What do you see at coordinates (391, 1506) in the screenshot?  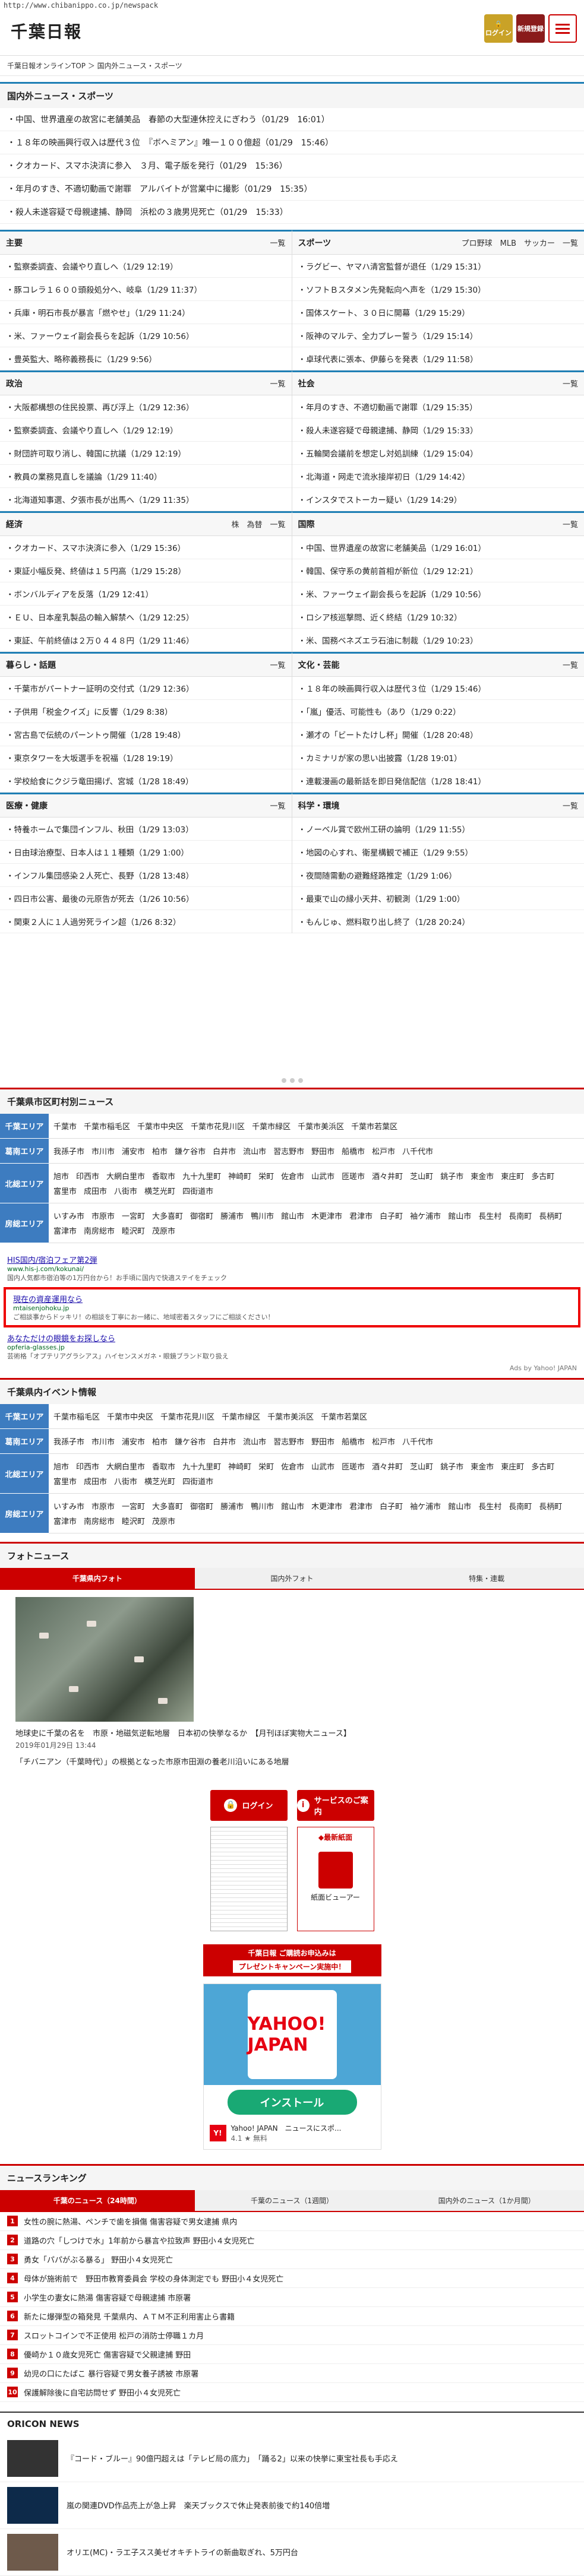 I see `city-link: 白子町` at bounding box center [391, 1506].